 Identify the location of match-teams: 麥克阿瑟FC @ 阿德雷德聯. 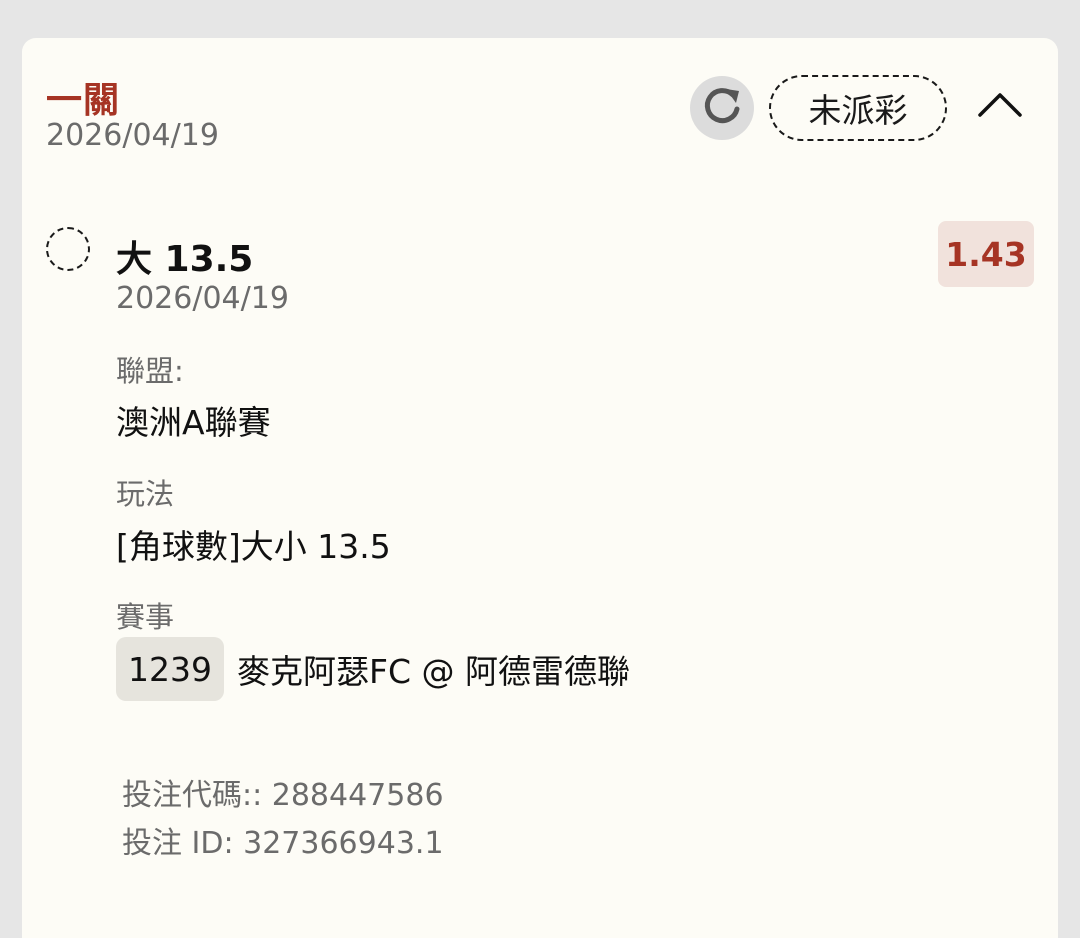
(434, 671).